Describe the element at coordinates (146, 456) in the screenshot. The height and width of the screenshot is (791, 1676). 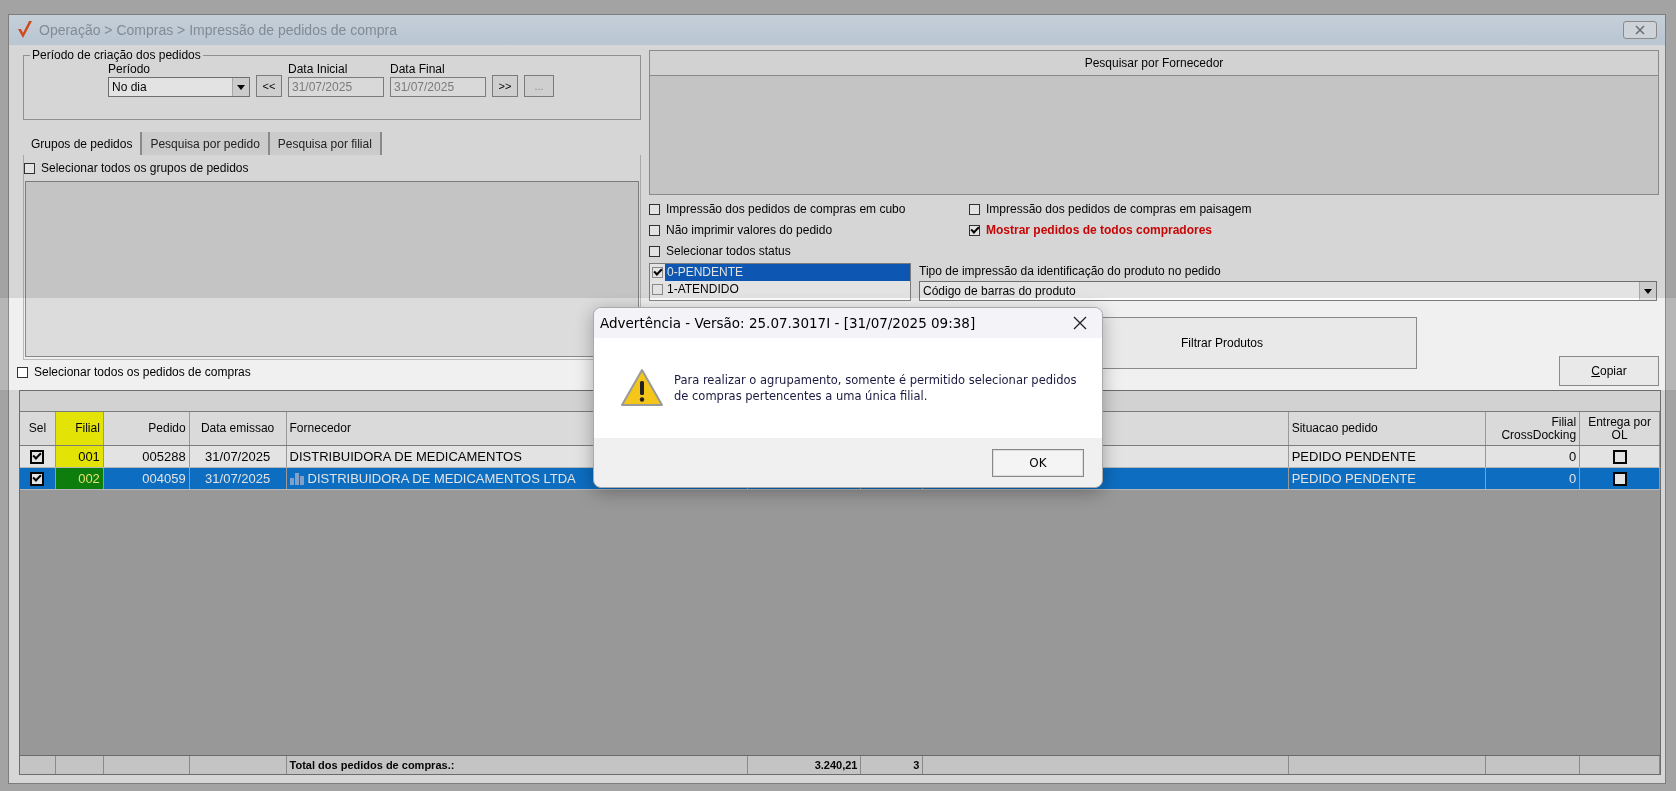
I see `table-cell: 005288` at that location.